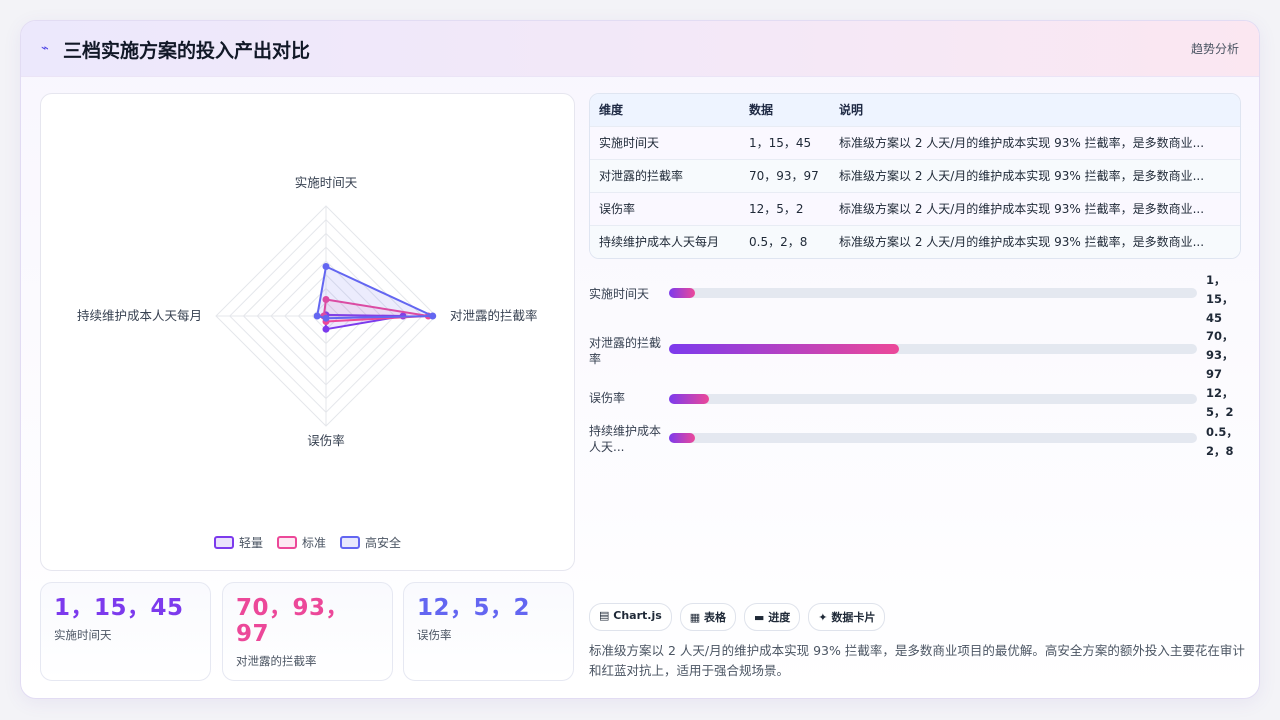 The width and height of the screenshot is (1280, 720). What do you see at coordinates (715, 617) in the screenshot?
I see `chip-label: 表格` at bounding box center [715, 617].